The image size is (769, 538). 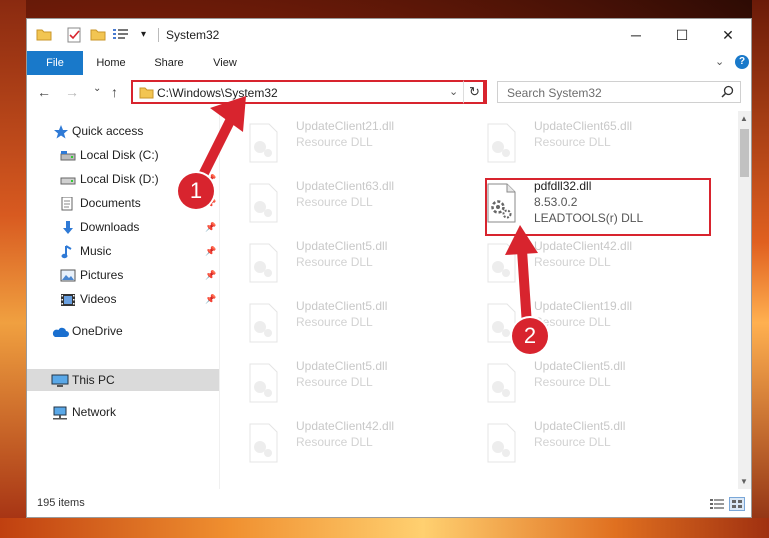 I want to click on maximize-button: ☐, so click(x=682, y=35).